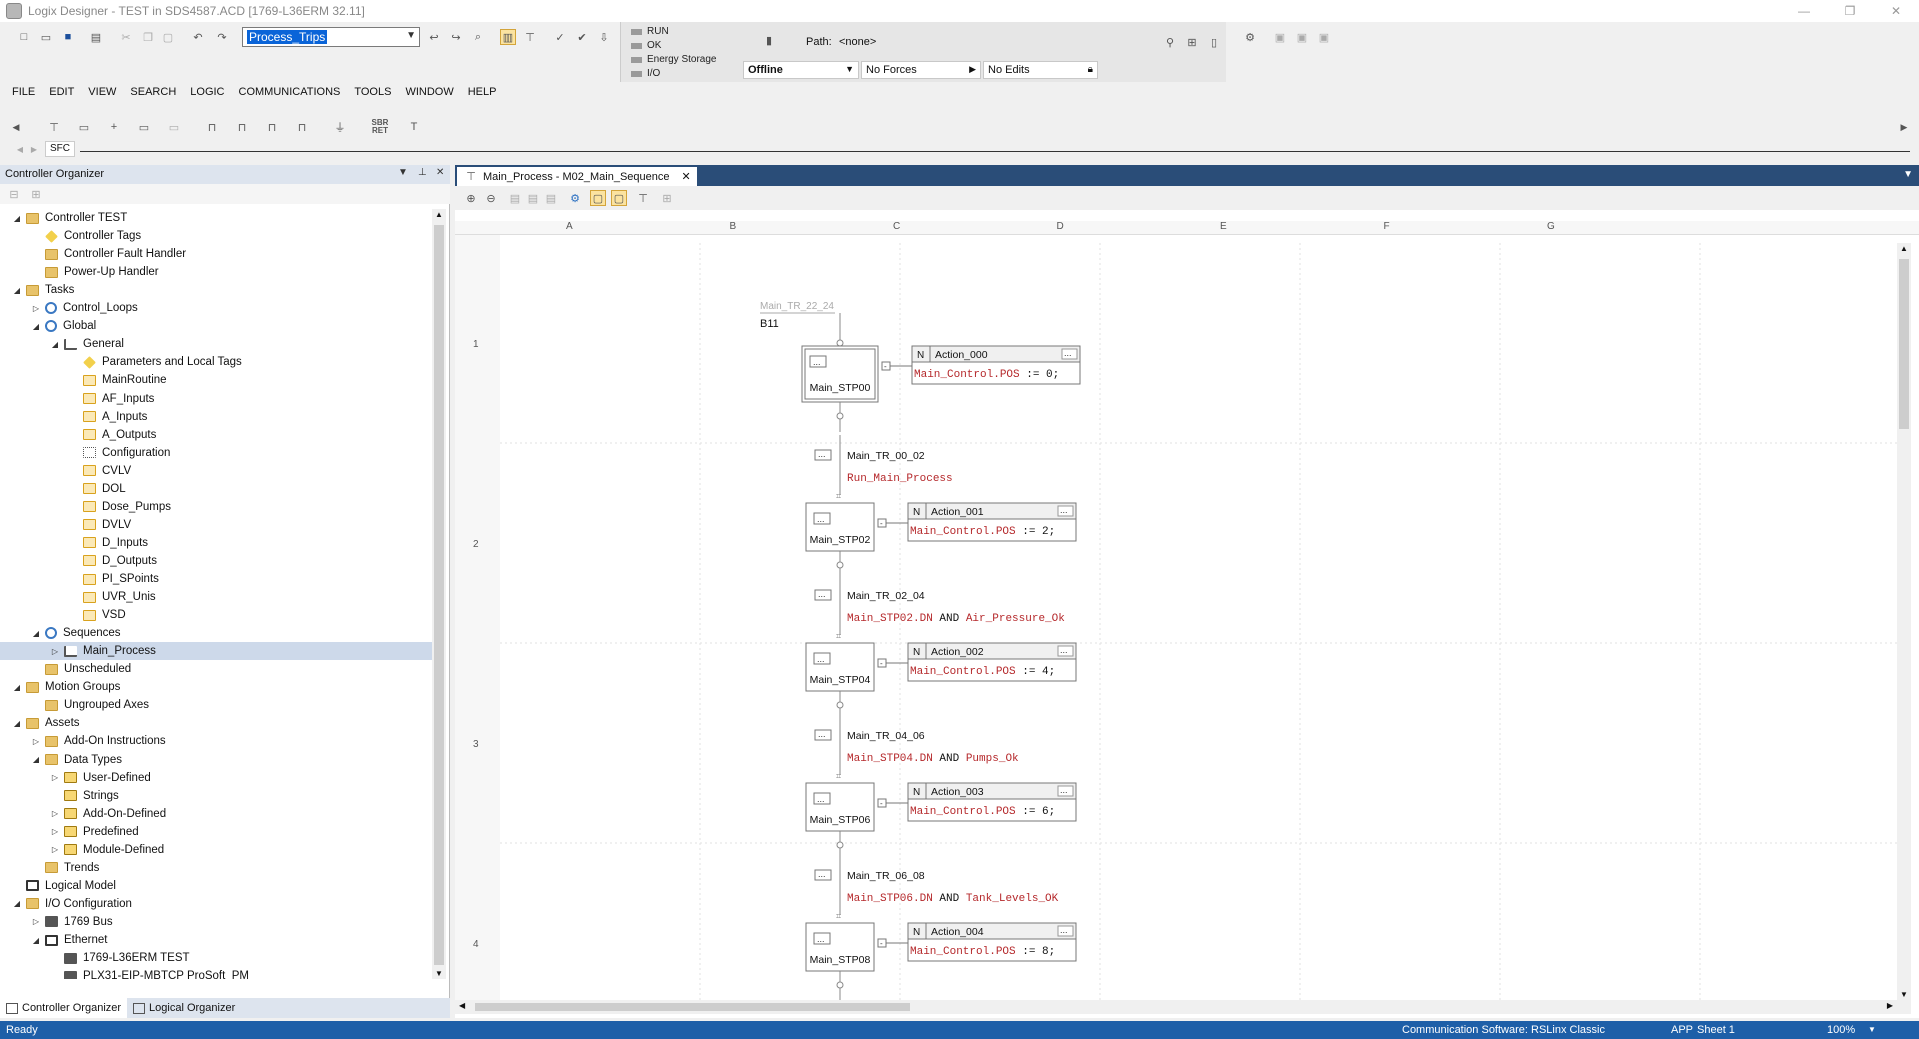 Image resolution: width=1919 pixels, height=1039 pixels. What do you see at coordinates (1850, 11) in the screenshot?
I see `maximize-button: ❐` at bounding box center [1850, 11].